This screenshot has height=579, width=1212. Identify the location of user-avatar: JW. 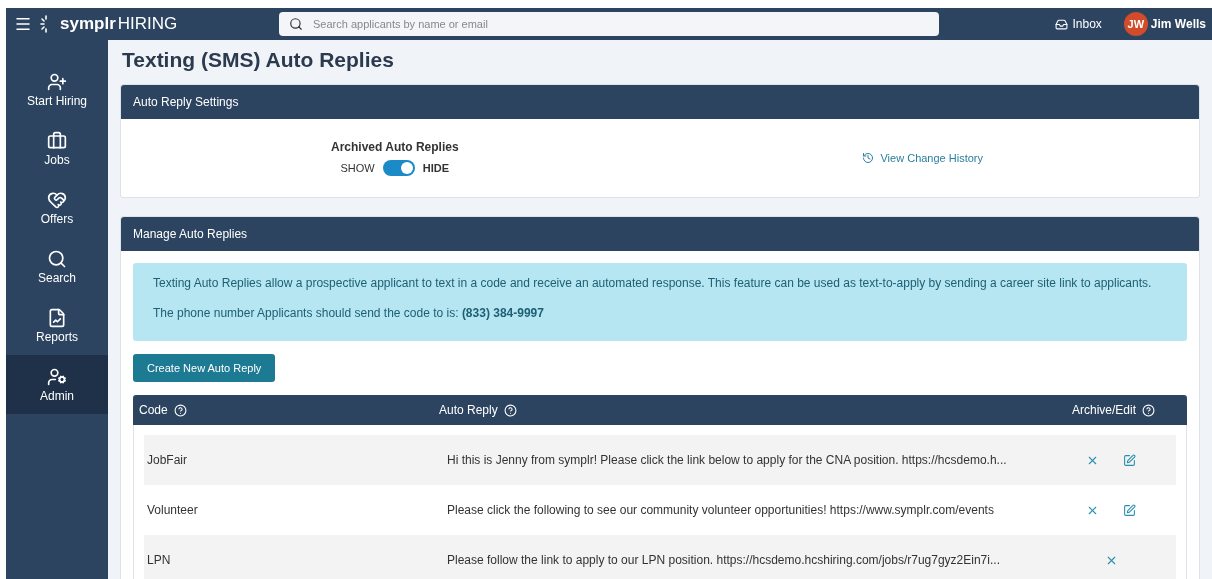
(1135, 24).